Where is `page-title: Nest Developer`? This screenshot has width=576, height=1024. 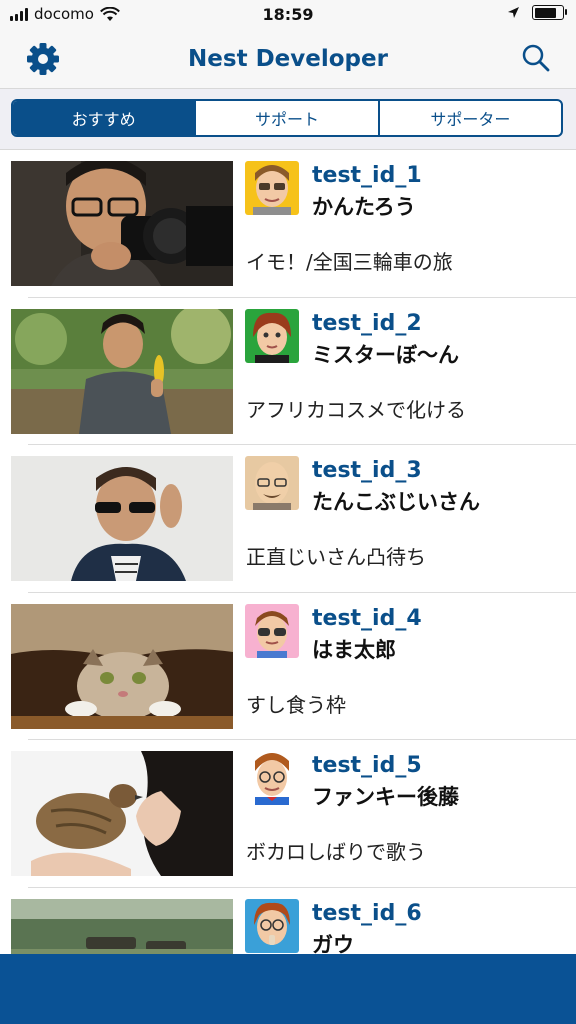 page-title: Nest Developer is located at coordinates (288, 59).